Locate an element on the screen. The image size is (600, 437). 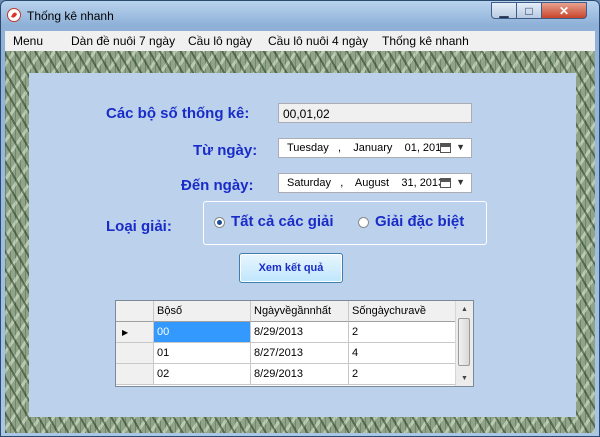
minimize-icon: ▁ is located at coordinates (504, 10).